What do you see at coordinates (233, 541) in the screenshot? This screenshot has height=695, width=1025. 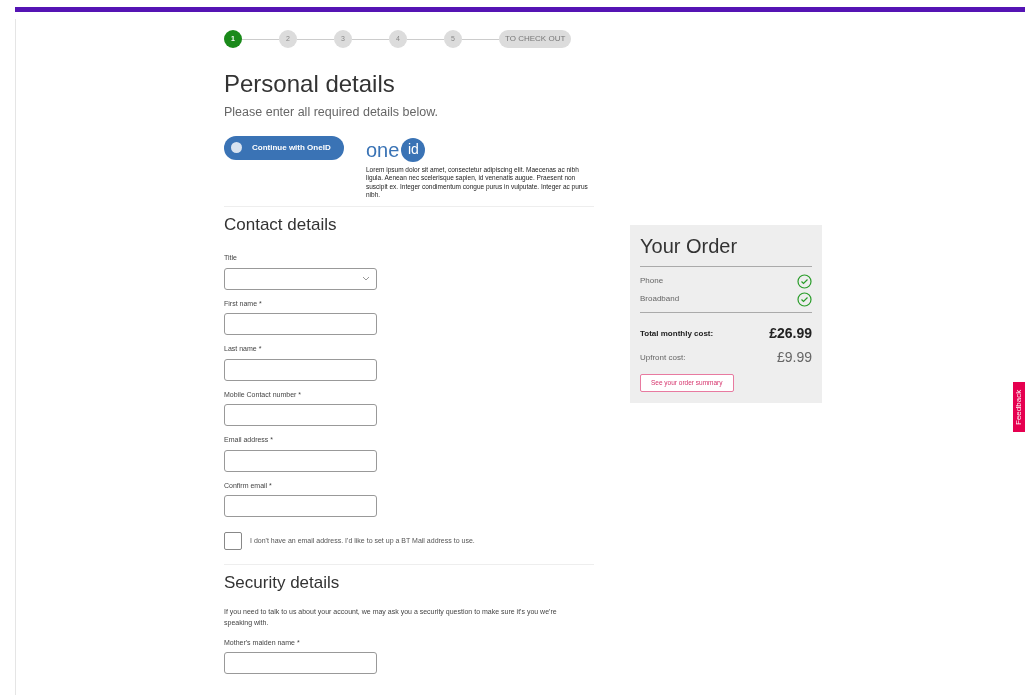 I see `checkbox` at bounding box center [233, 541].